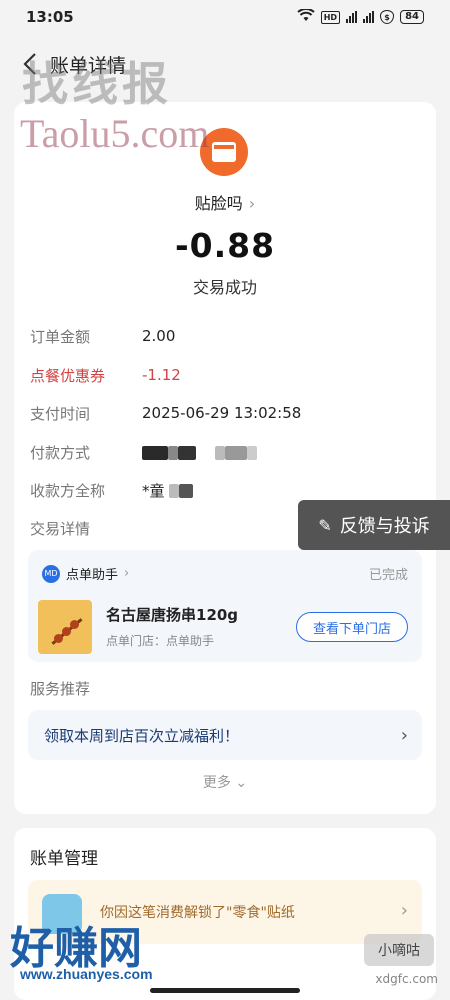 The image size is (450, 1000). Describe the element at coordinates (360, 16) in the screenshot. I see `status-icons: HD $ 84` at that location.